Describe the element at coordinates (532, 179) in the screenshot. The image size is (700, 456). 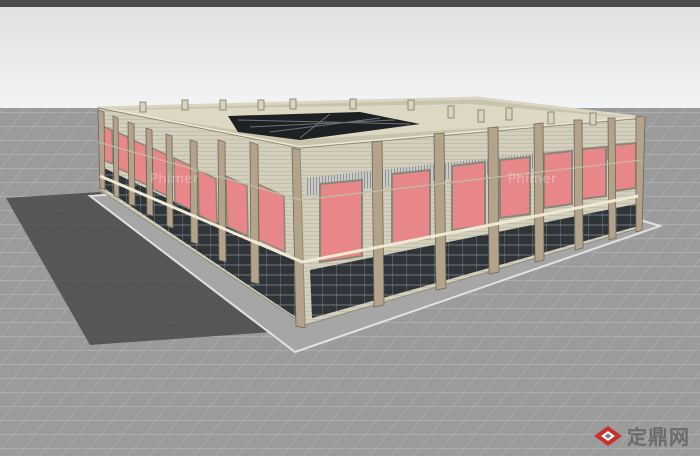
I see `watermark-right: Phimer` at that location.